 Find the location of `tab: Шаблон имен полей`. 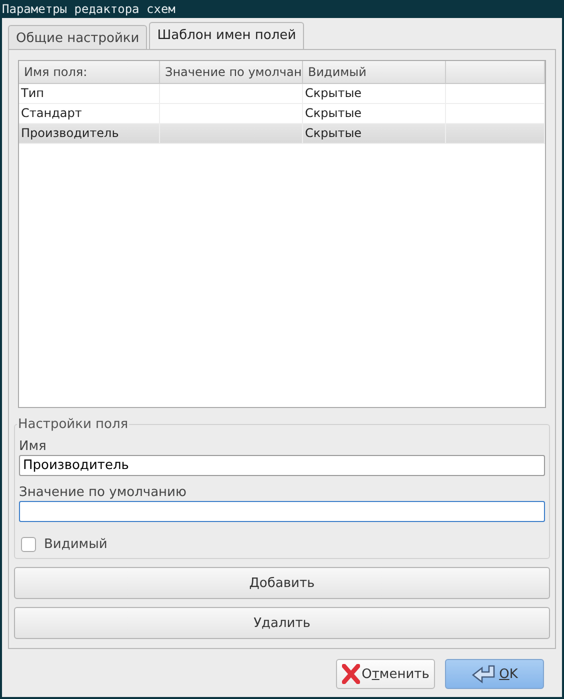

tab: Шаблон имен полей is located at coordinates (226, 36).